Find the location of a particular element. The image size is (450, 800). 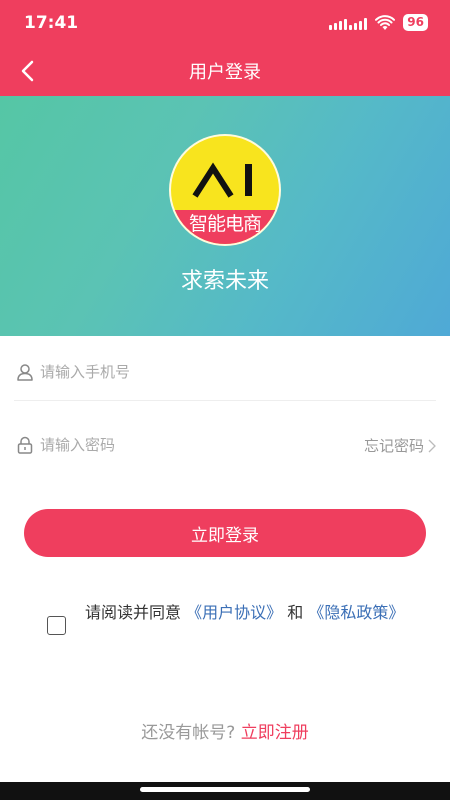

forgot-password-label: 忘记密码 is located at coordinates (393, 446).